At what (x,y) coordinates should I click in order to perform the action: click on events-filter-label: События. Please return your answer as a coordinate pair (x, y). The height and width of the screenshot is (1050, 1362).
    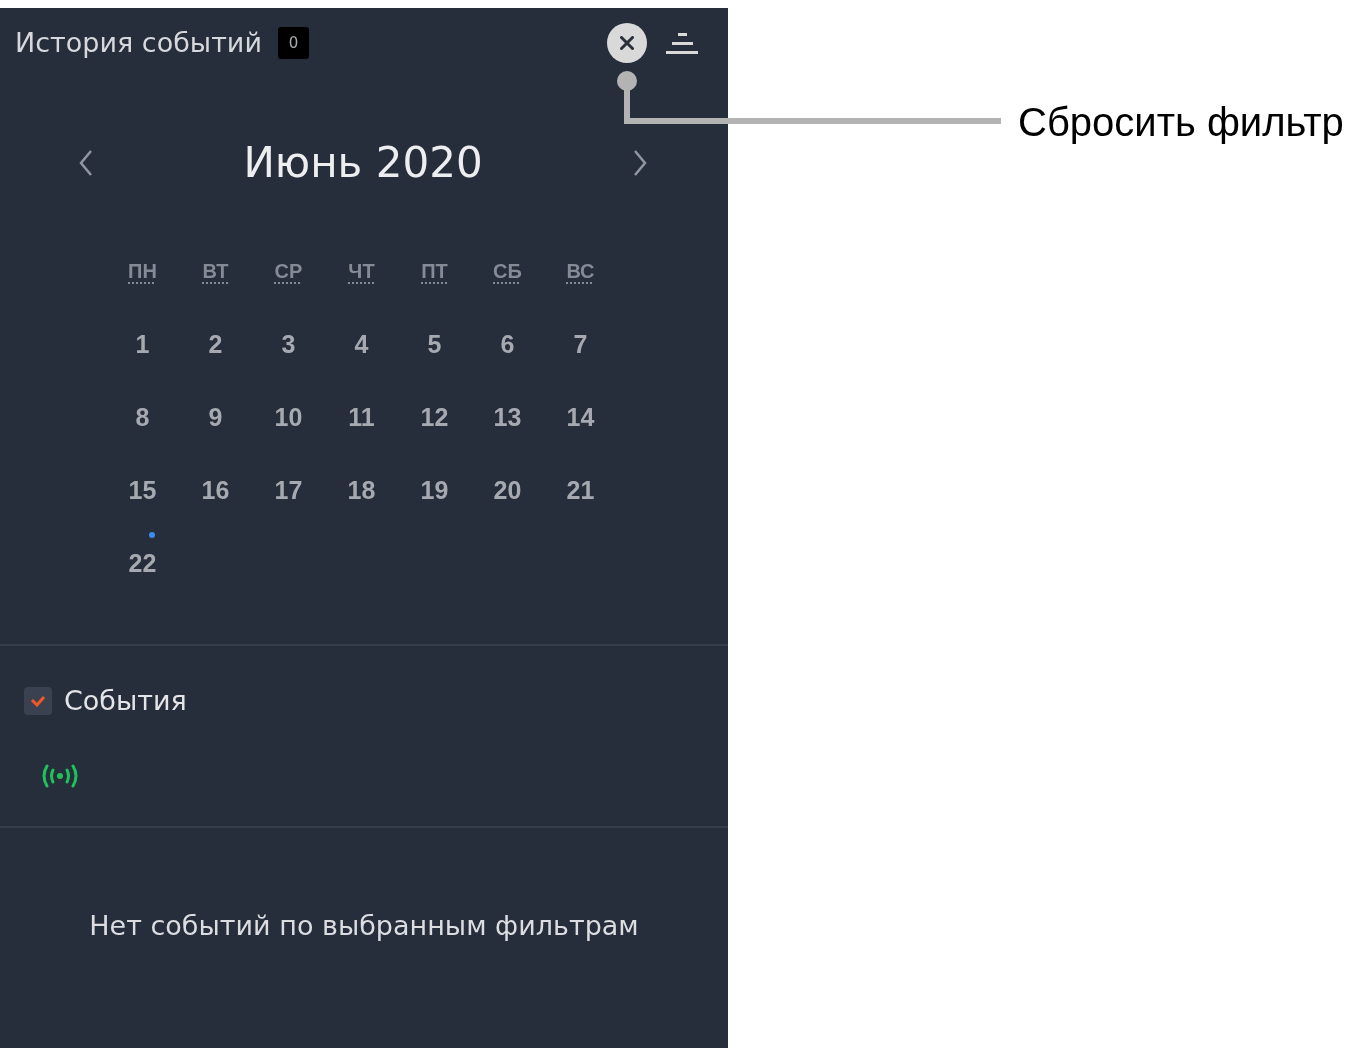
    Looking at the image, I should click on (125, 701).